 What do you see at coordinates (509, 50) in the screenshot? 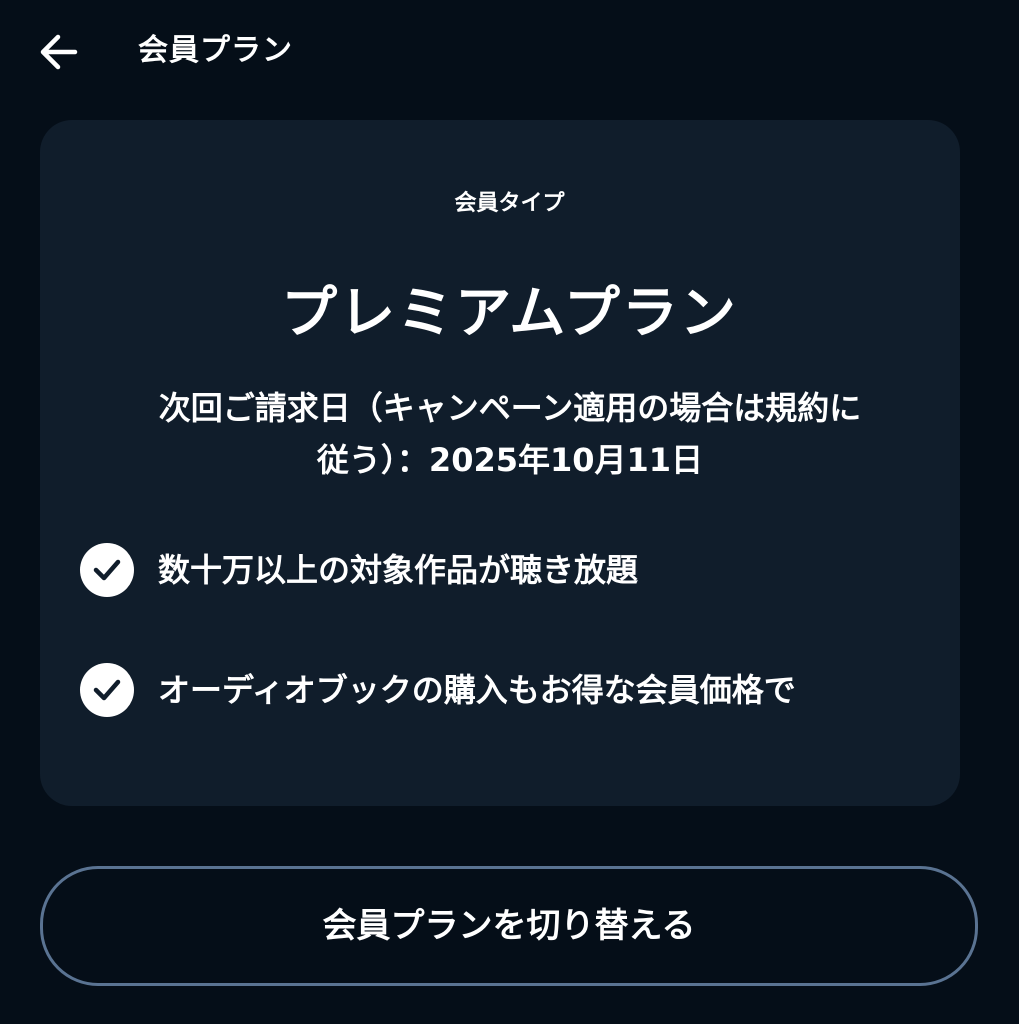
I see `app-header: 会員プラン` at bounding box center [509, 50].